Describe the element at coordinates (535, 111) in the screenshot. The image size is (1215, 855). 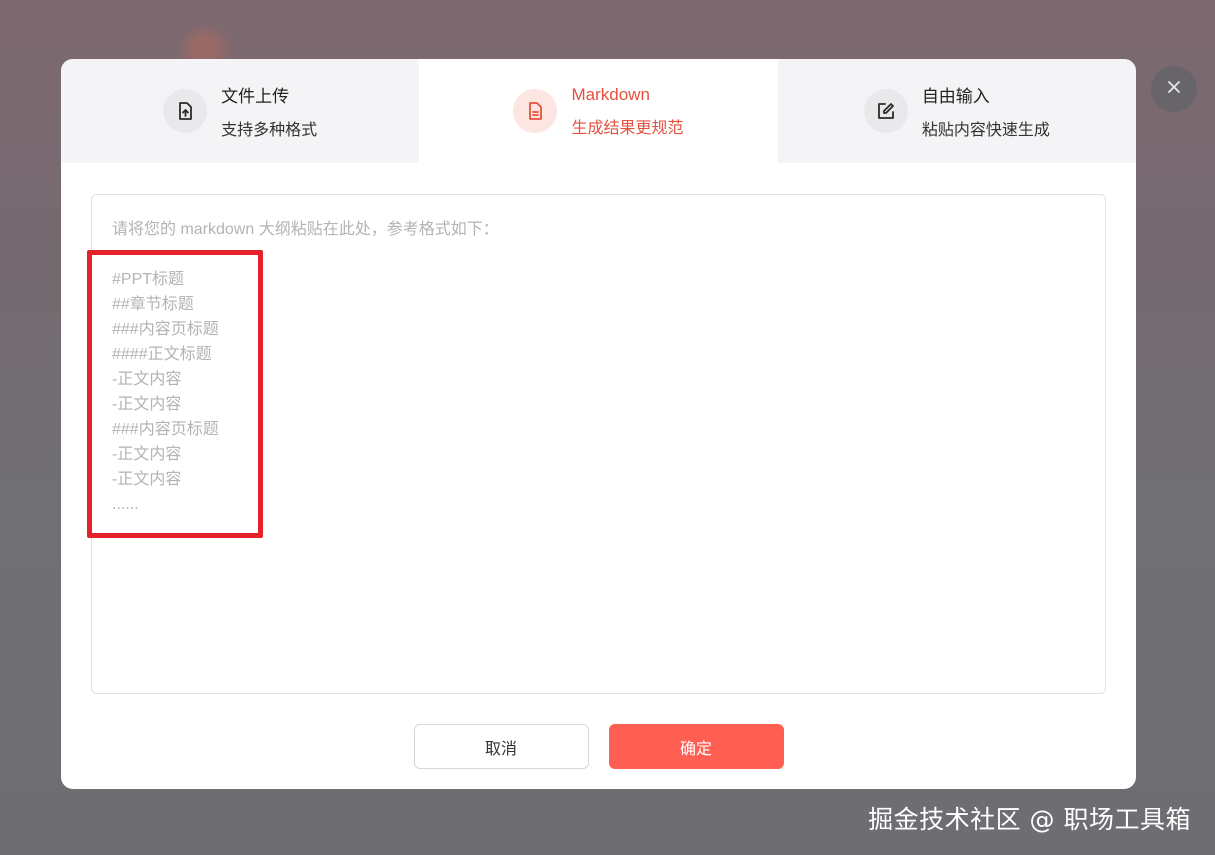
I see `document-icon` at that location.